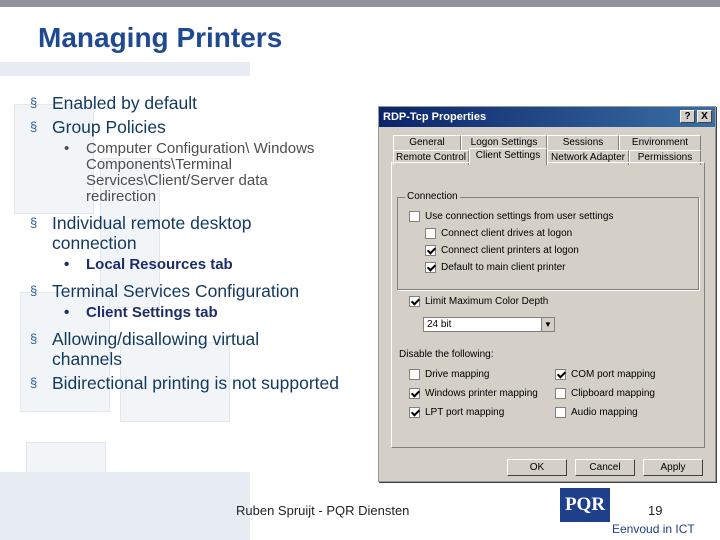 Image resolution: width=720 pixels, height=540 pixels. What do you see at coordinates (547, 324) in the screenshot?
I see `chevron-down-icon: ▼` at bounding box center [547, 324].